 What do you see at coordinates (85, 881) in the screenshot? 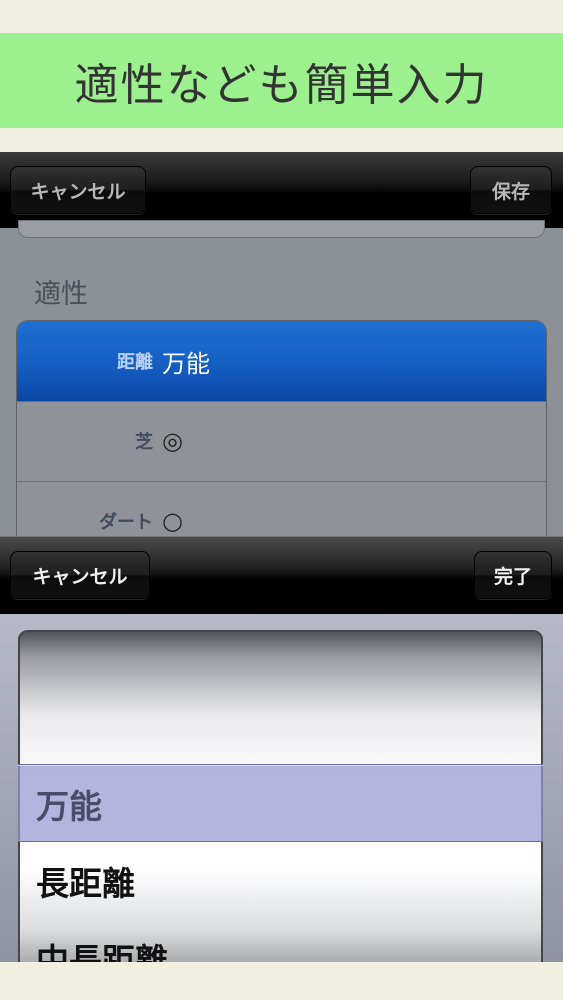
I see `picker-item: 長距離` at bounding box center [85, 881].